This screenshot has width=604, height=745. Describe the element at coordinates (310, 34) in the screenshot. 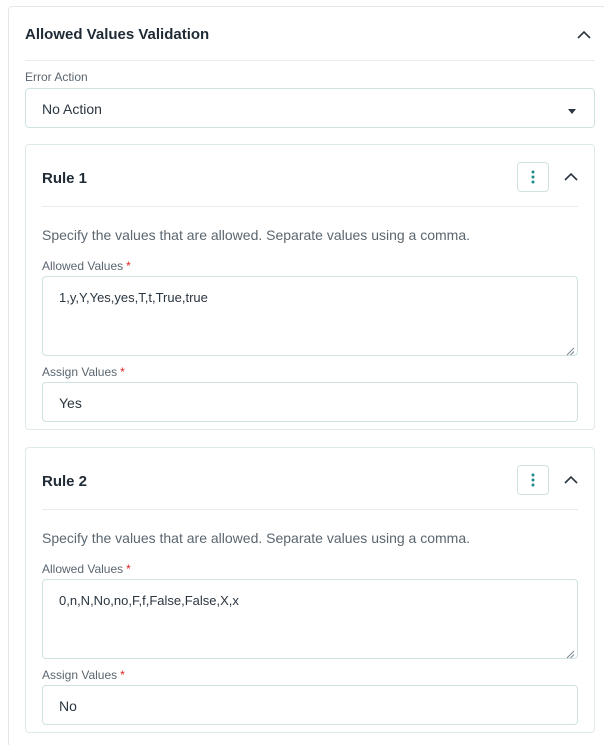

I see `panel-header: Allowed Values Validation` at that location.